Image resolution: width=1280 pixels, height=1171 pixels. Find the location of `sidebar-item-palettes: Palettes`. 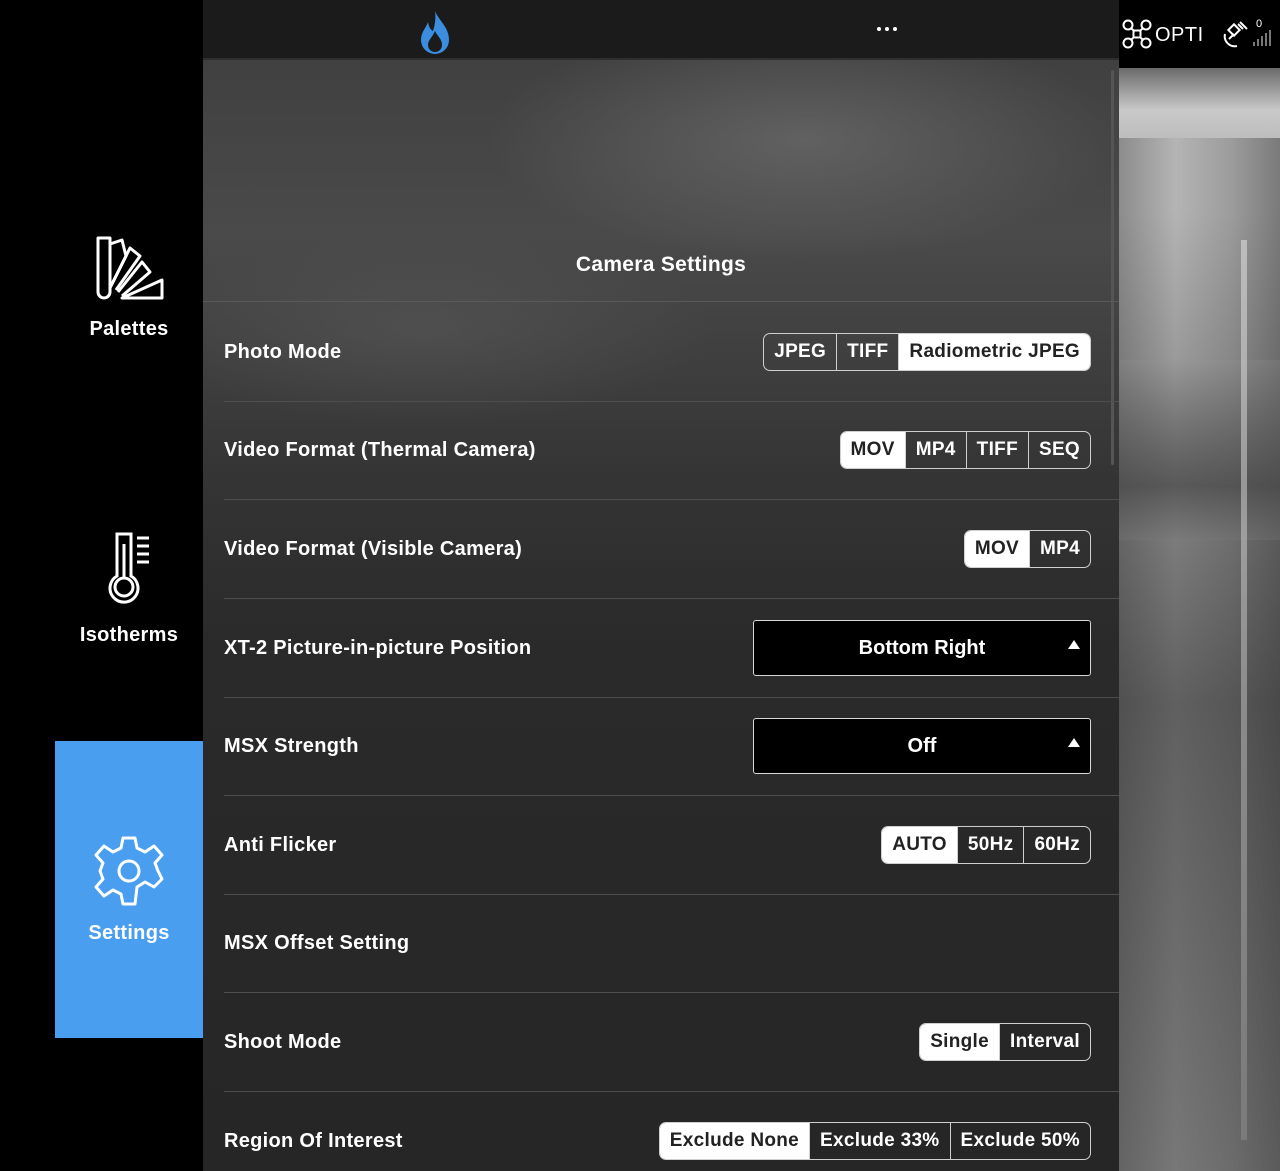

sidebar-item-palettes: Palettes is located at coordinates (129, 302).